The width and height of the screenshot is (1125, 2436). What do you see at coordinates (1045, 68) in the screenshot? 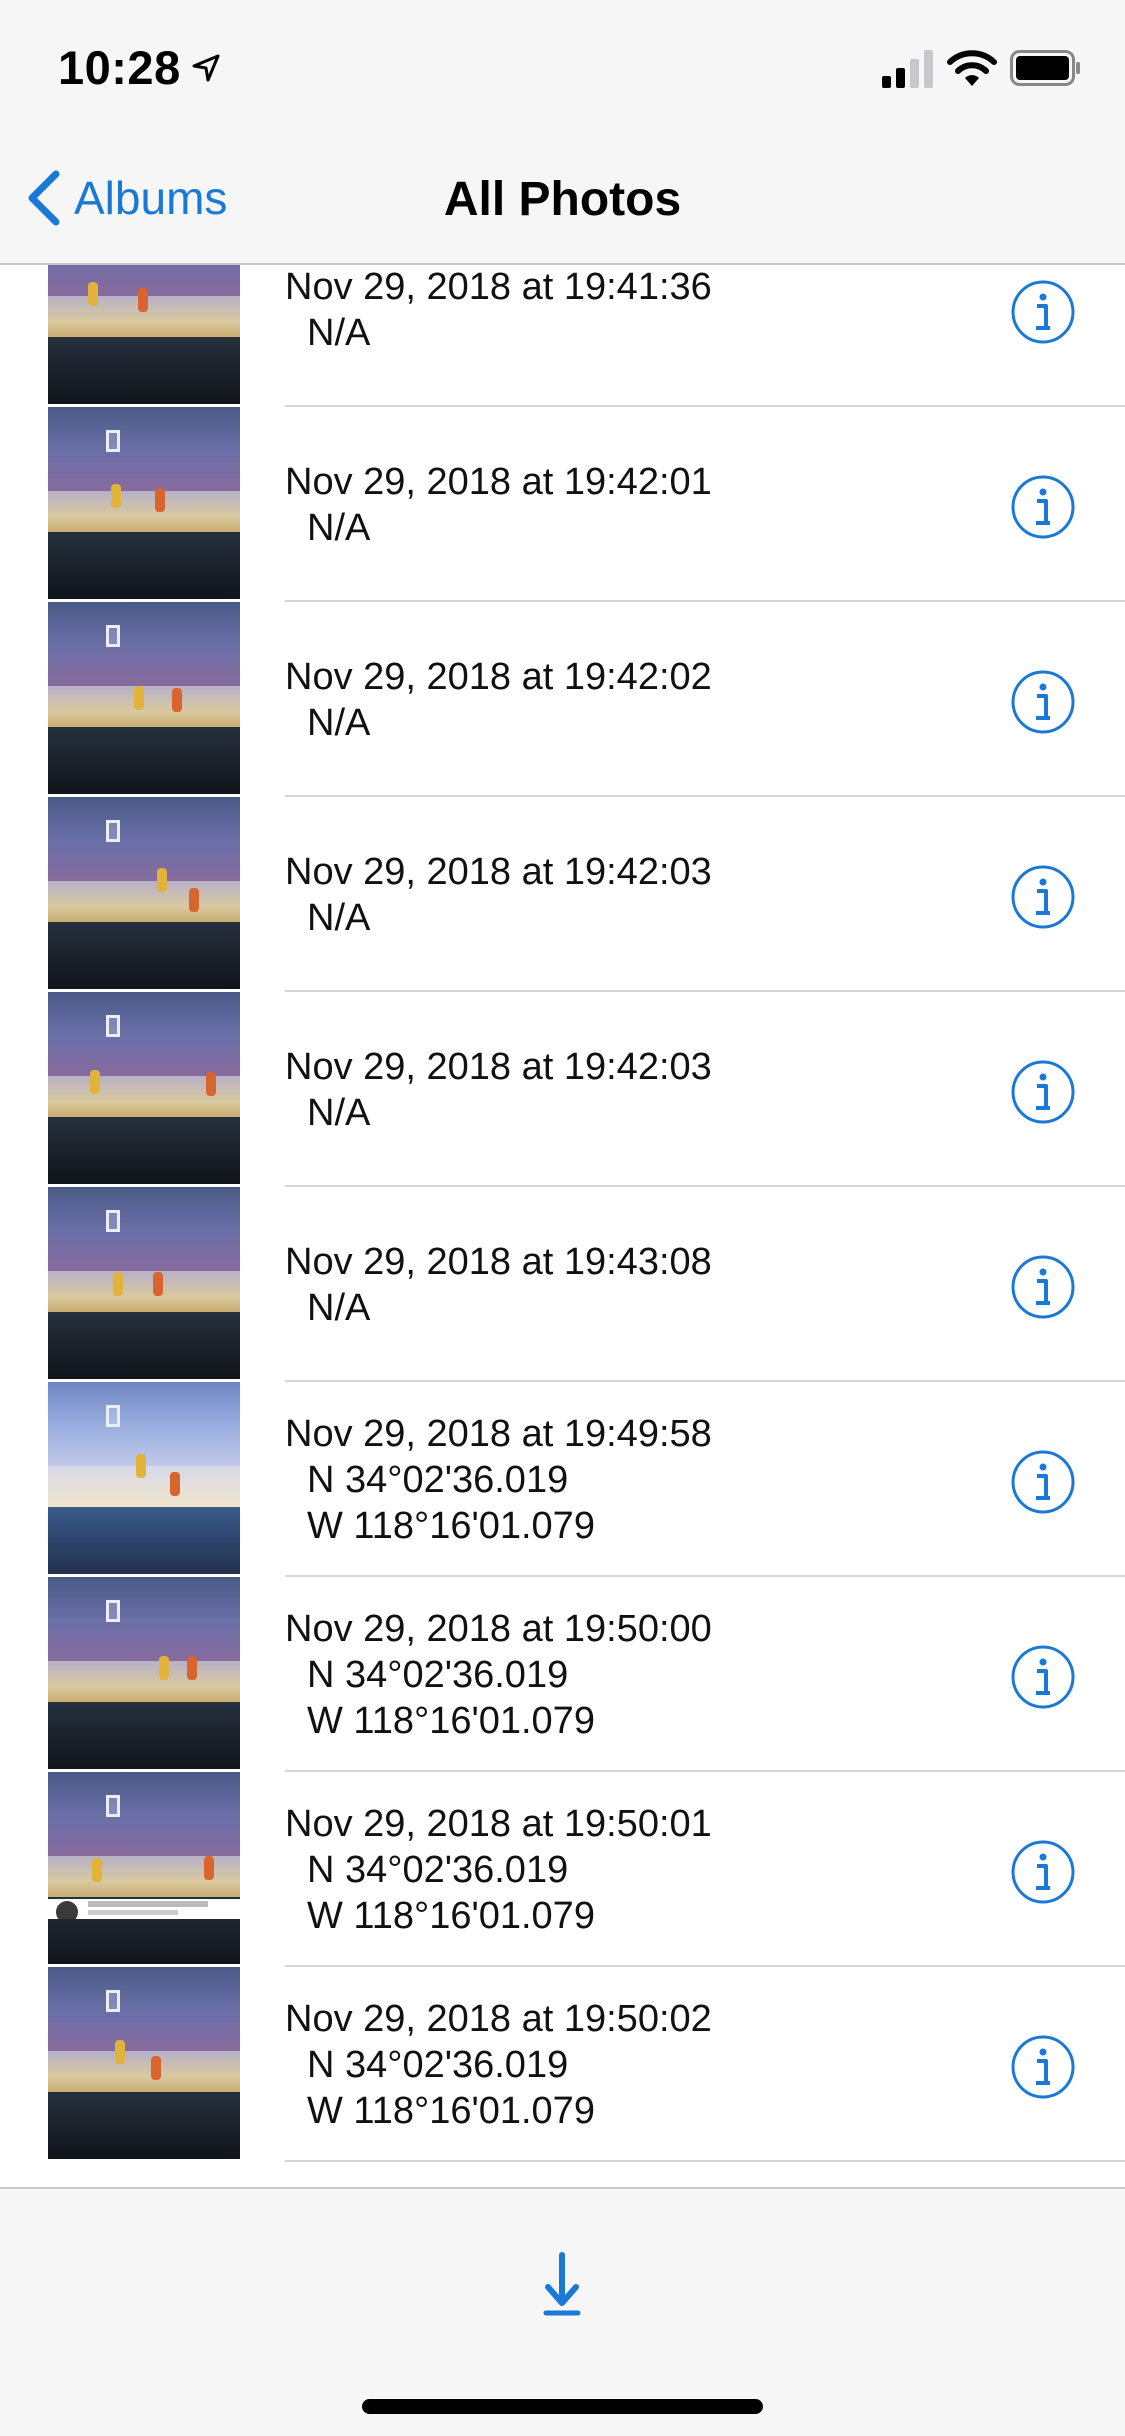
I see `battery-icon` at bounding box center [1045, 68].